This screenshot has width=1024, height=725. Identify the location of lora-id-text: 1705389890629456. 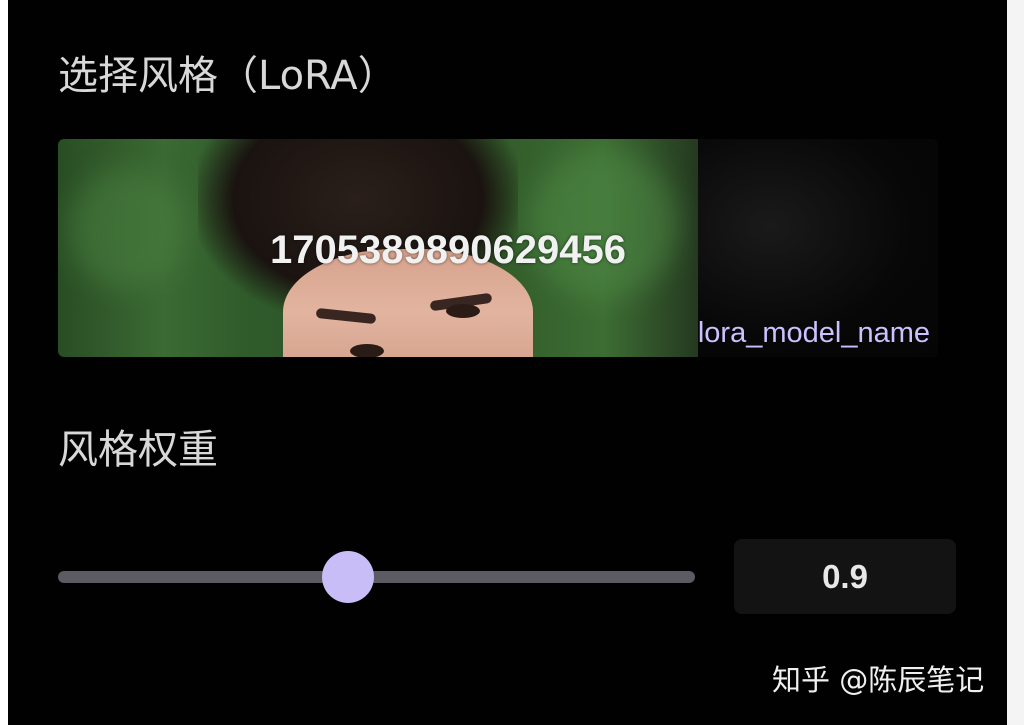
(448, 250).